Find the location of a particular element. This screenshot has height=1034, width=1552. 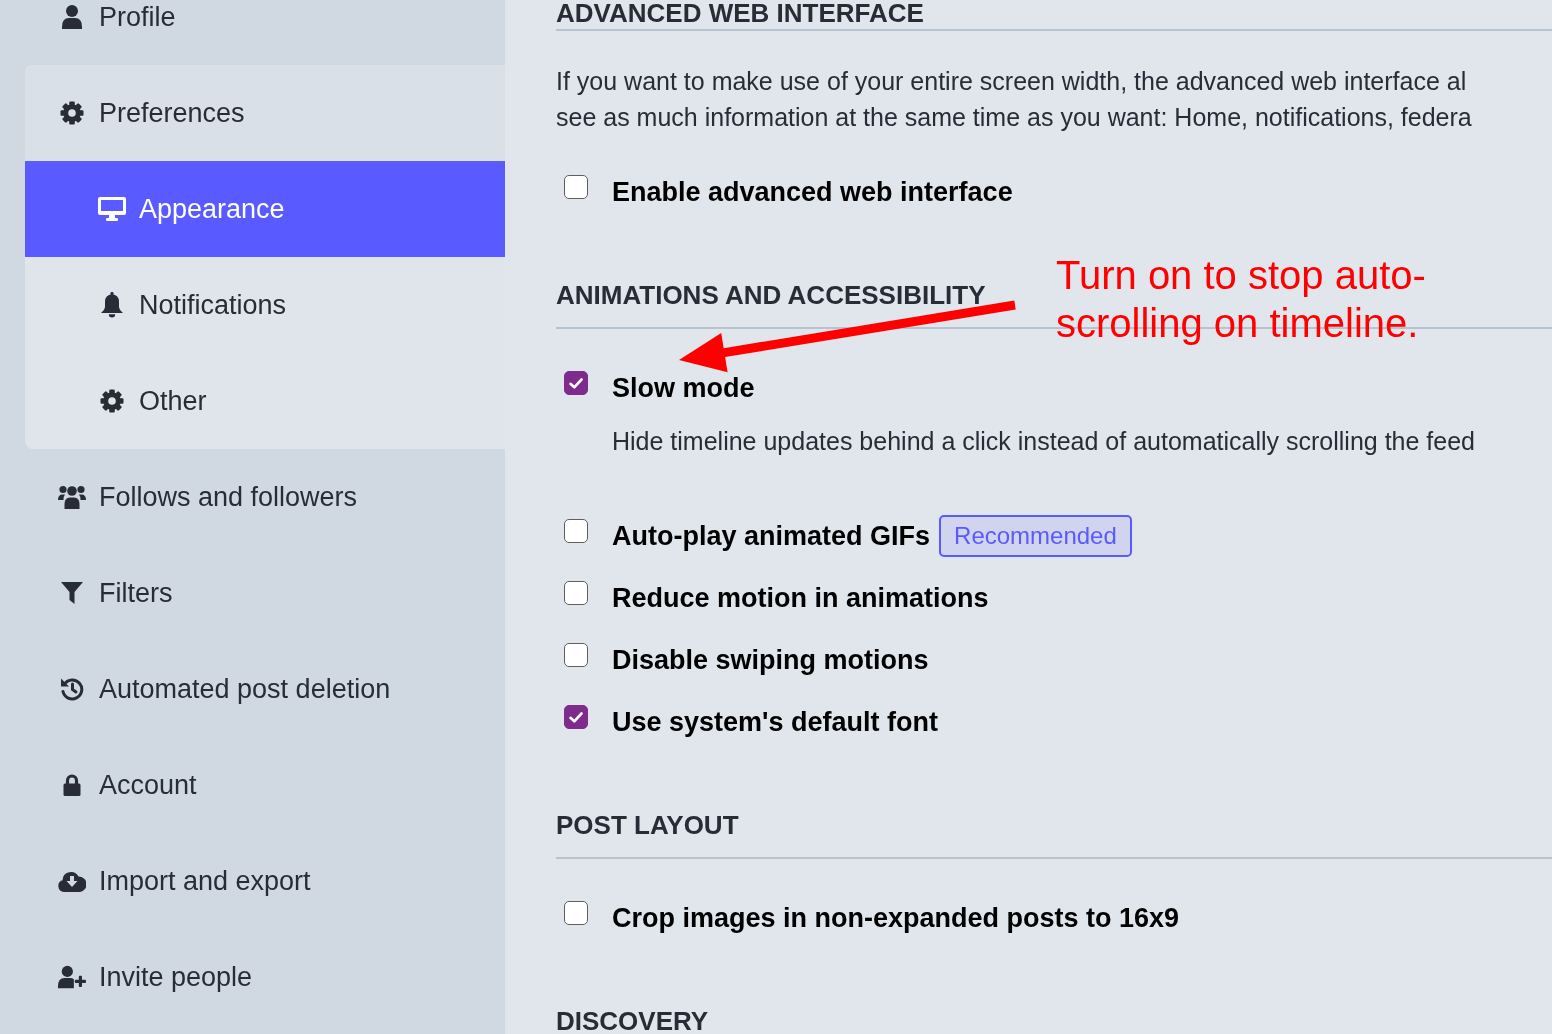

bell-icon is located at coordinates (112, 305).